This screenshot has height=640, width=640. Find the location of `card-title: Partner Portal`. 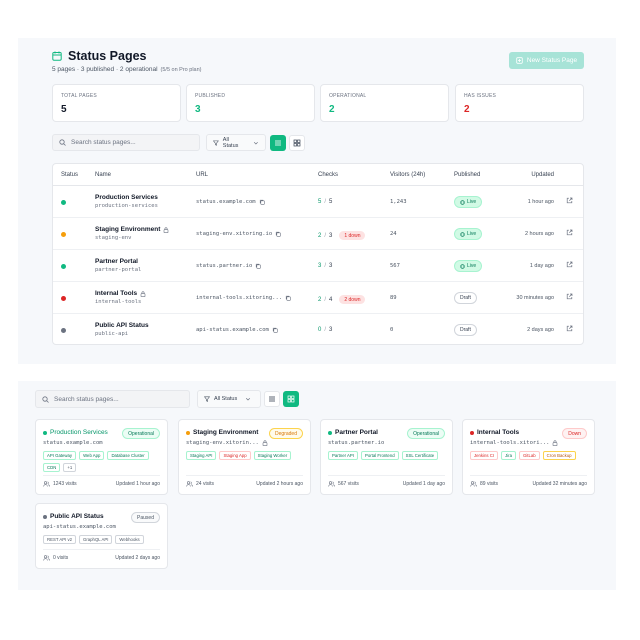

card-title: Partner Portal is located at coordinates (356, 432).